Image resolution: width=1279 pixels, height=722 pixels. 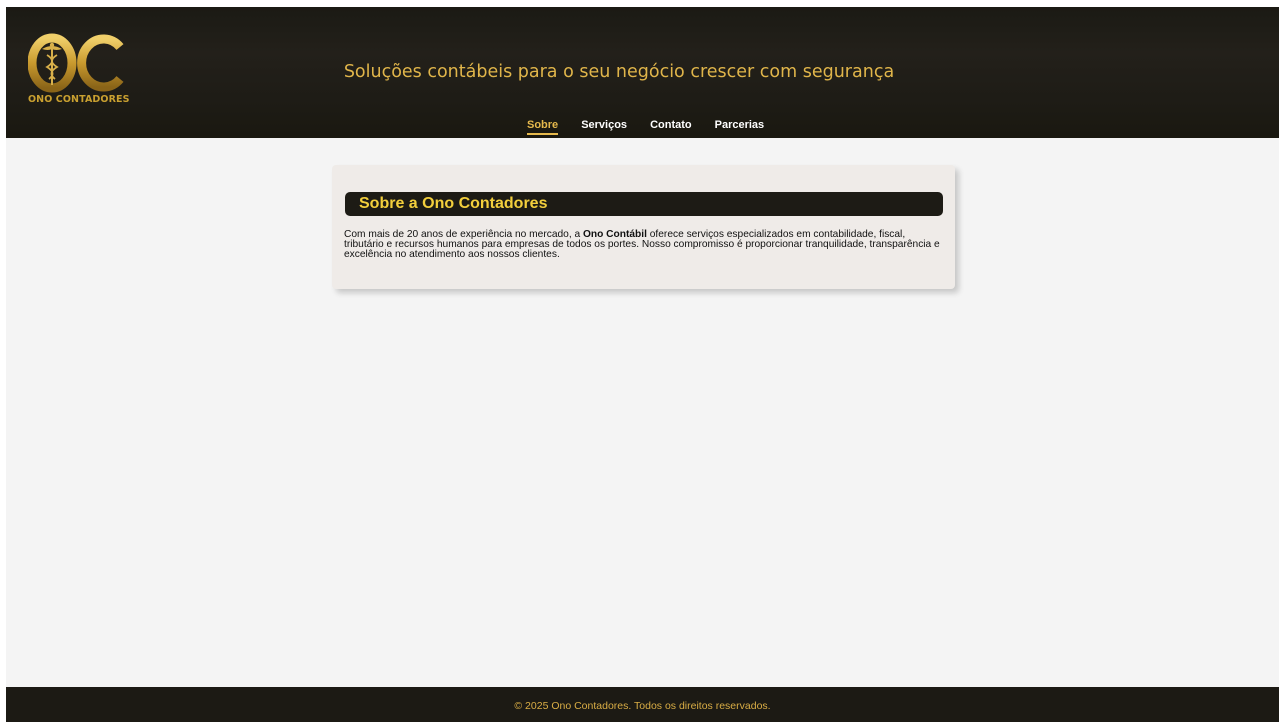 What do you see at coordinates (543, 127) in the screenshot?
I see `nav-item-sobre: Sobre` at bounding box center [543, 127].